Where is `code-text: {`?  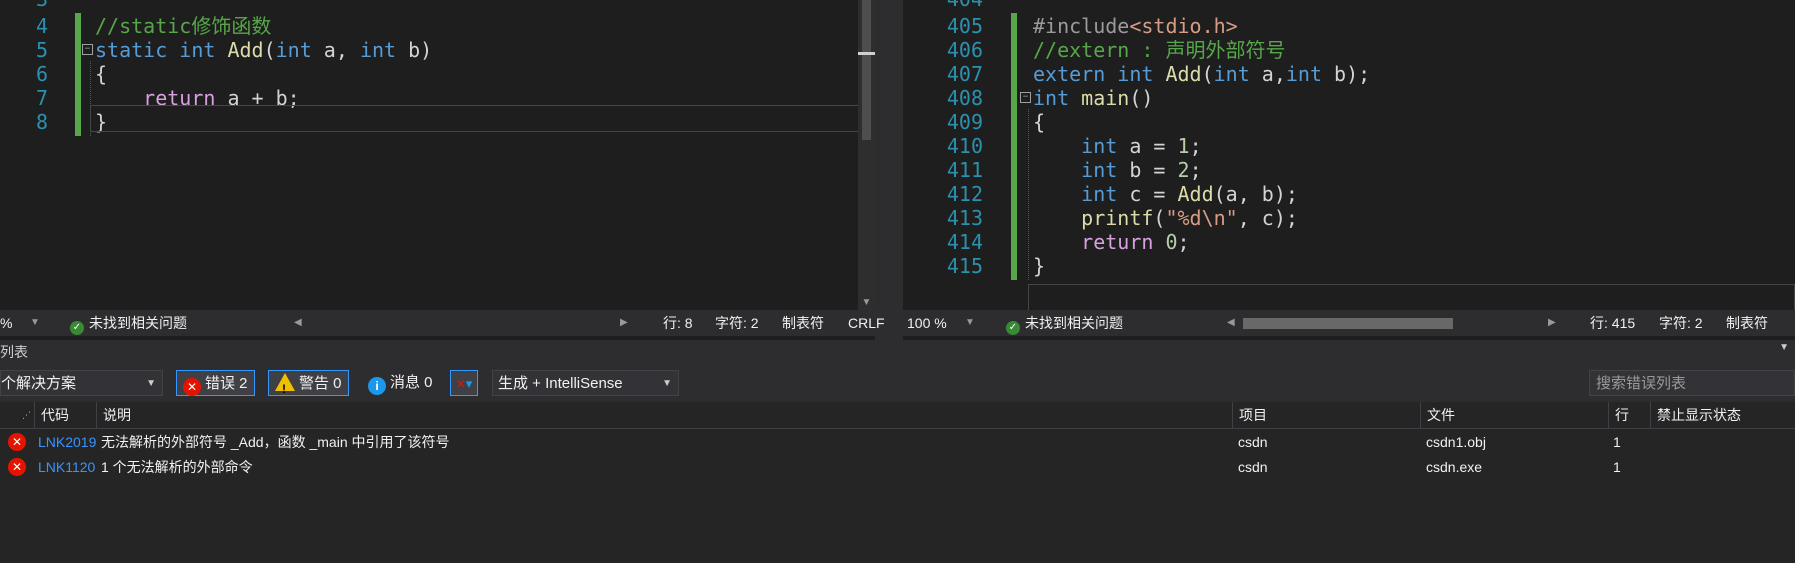
code-text: { is located at coordinates (1039, 122).